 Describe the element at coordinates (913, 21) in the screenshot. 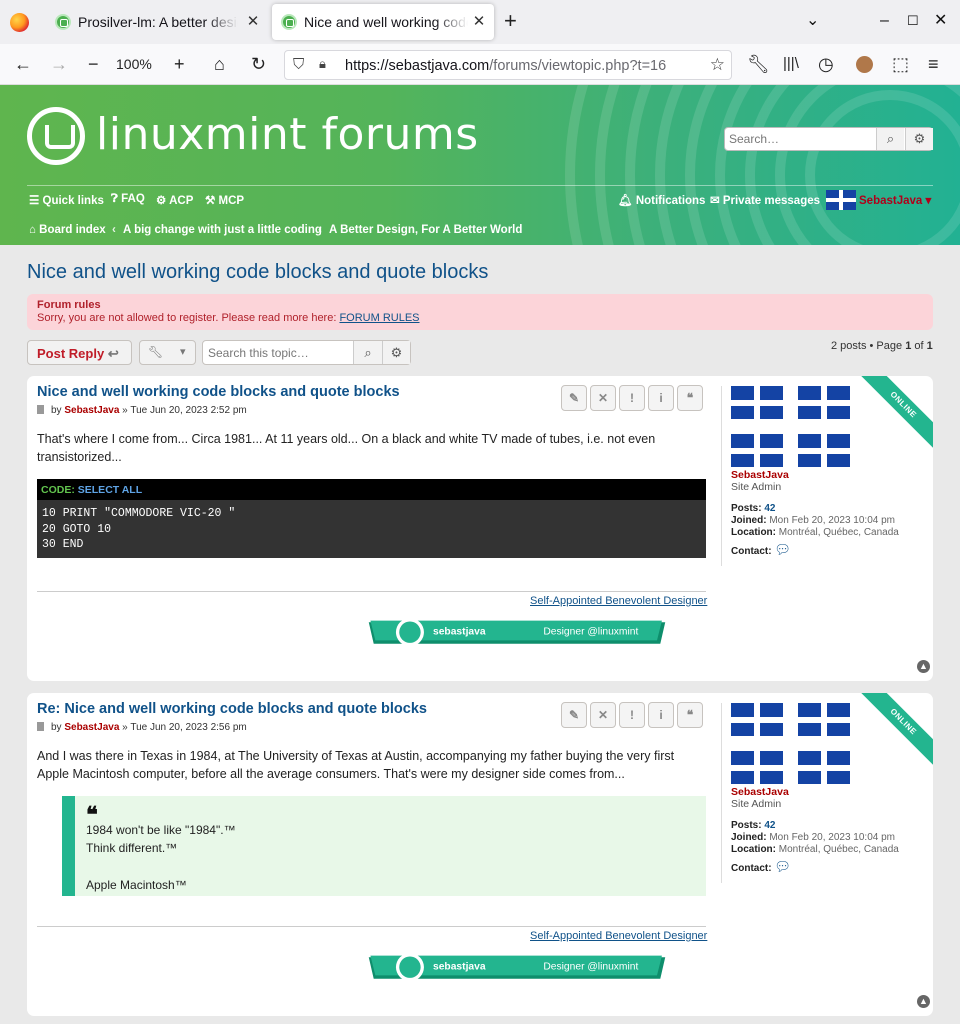

I see `maximize-icon: ☐` at that location.